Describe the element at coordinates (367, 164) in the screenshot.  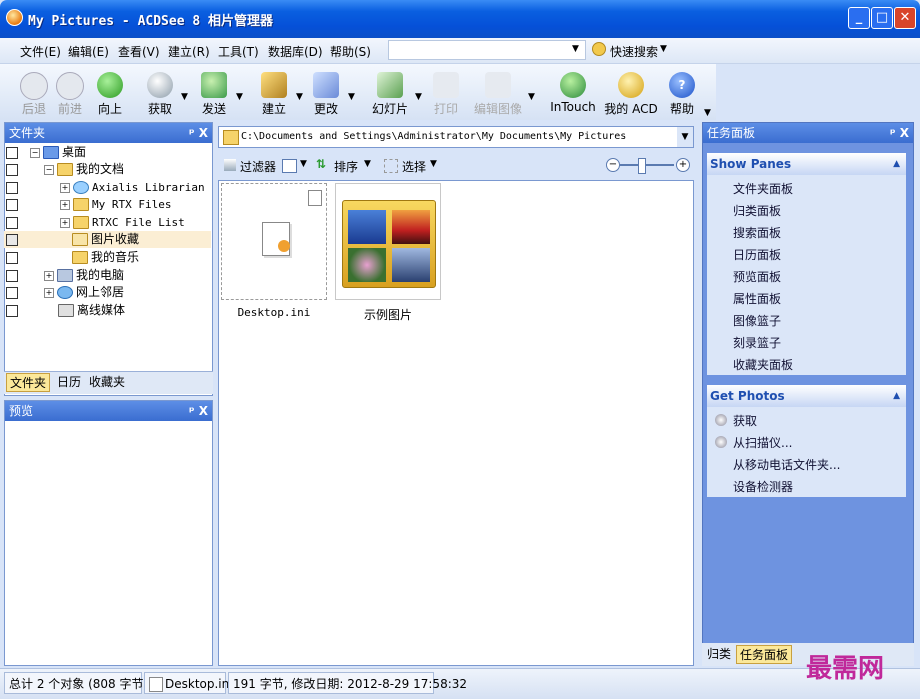
I see `sort-dropdown-icon: ▼` at that location.